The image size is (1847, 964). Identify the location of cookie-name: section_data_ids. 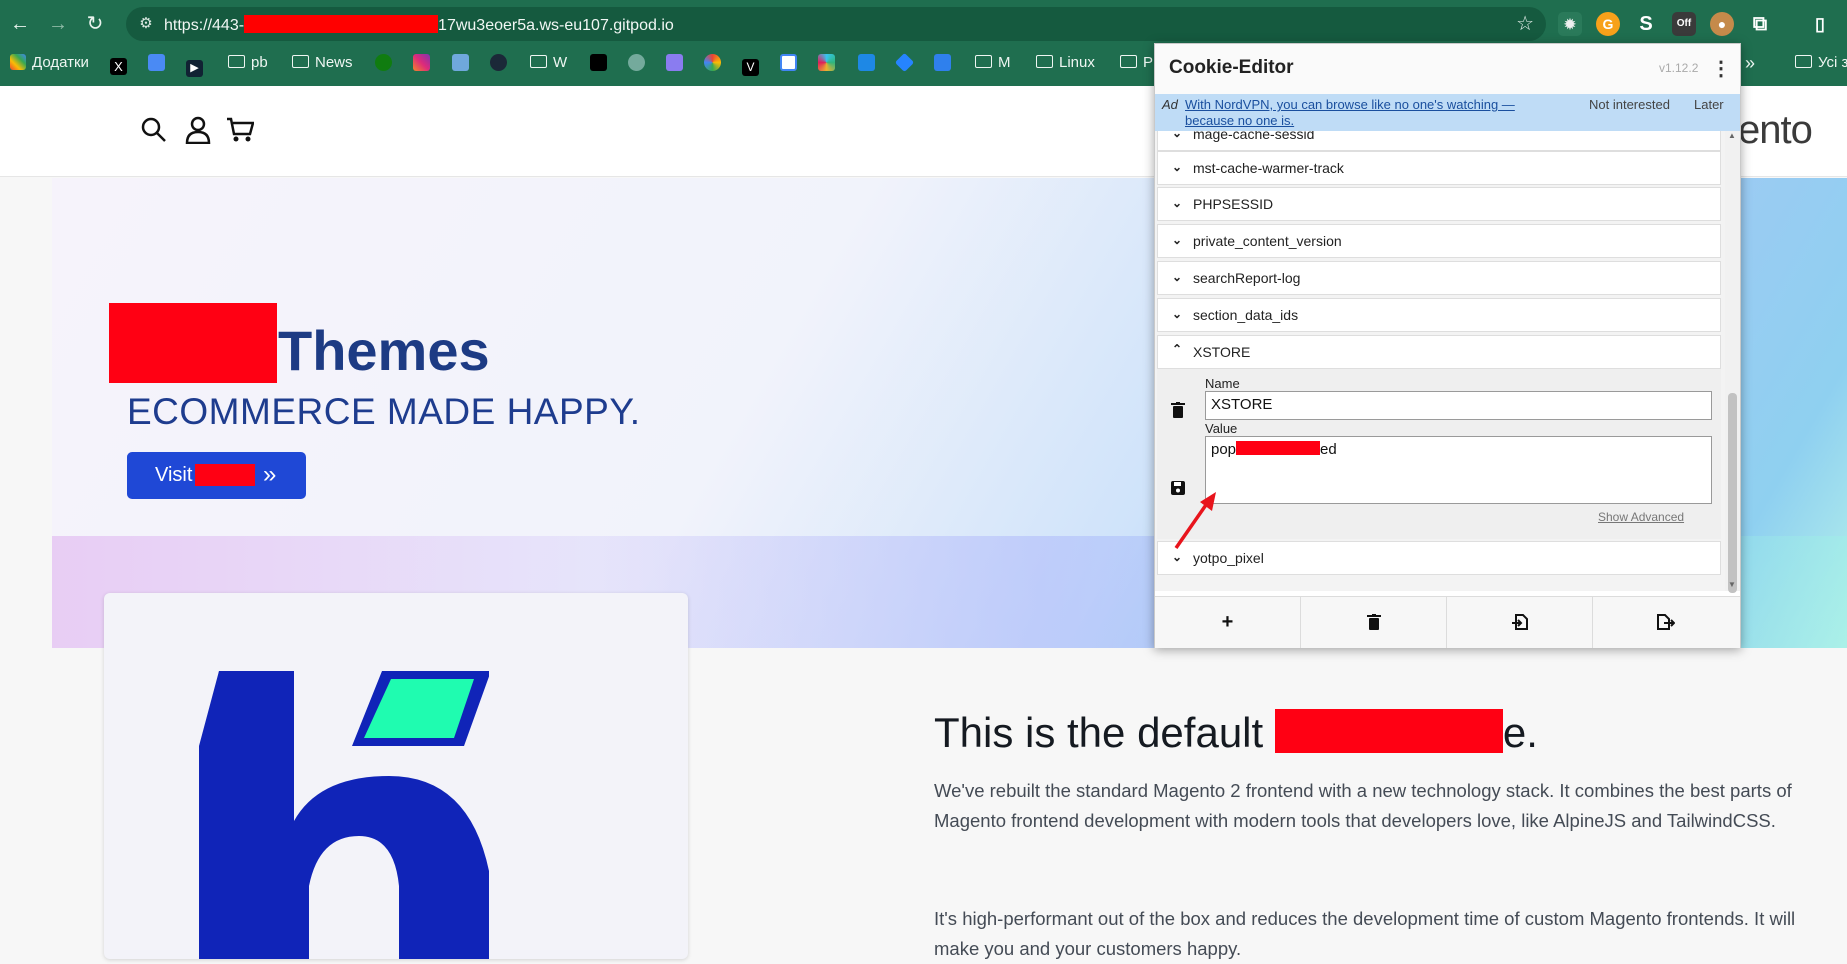
(1246, 315).